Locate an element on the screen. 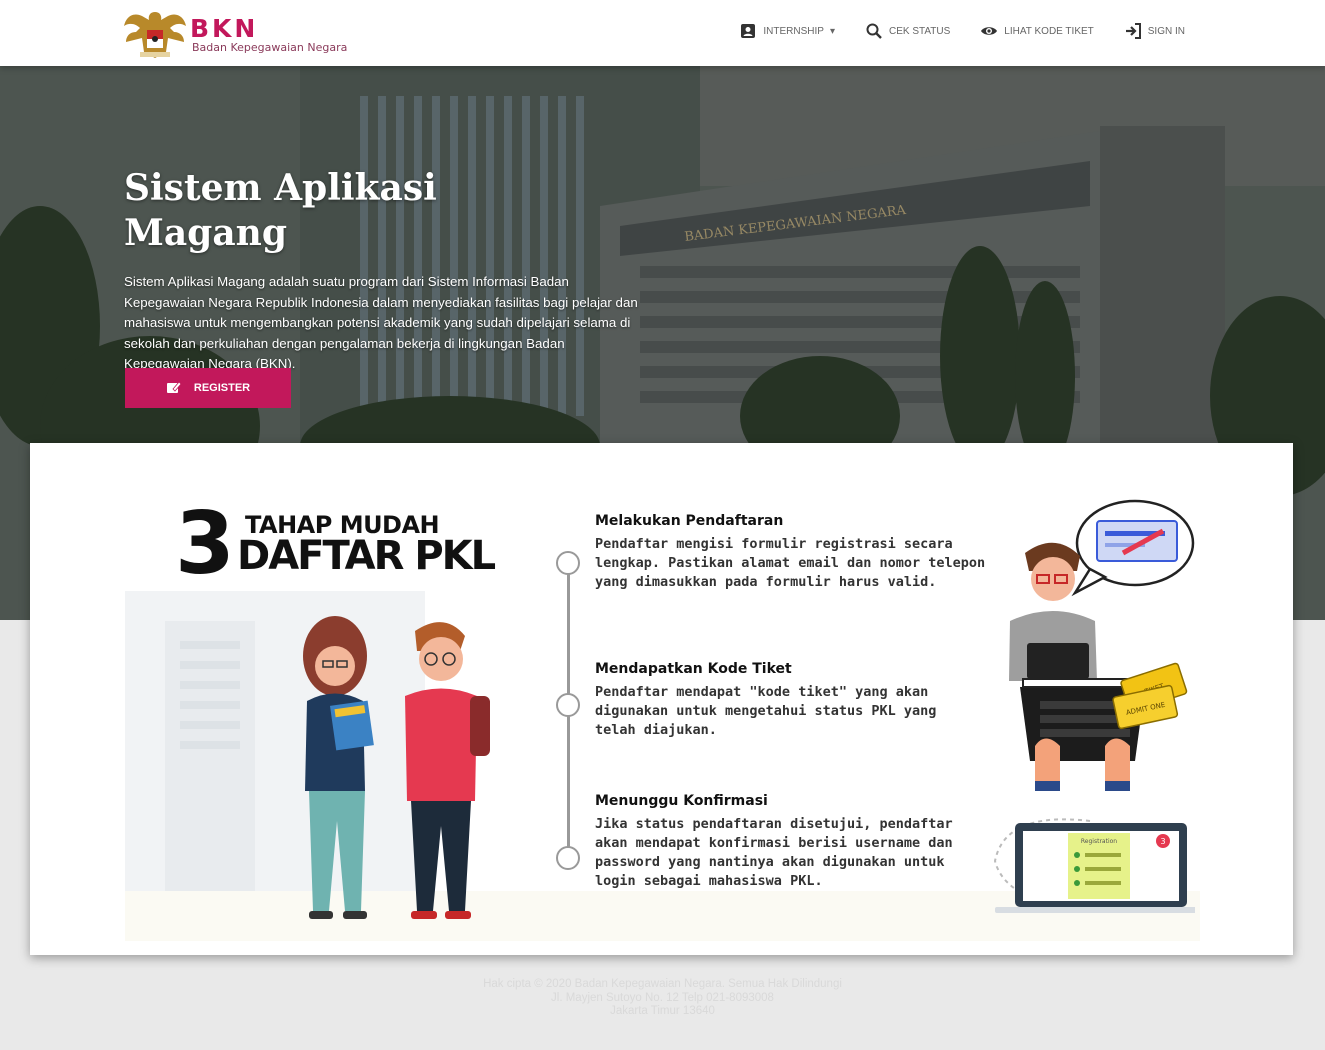 The width and height of the screenshot is (1325, 1050). step-title: Menunggu Konfirmasi is located at coordinates (681, 801).